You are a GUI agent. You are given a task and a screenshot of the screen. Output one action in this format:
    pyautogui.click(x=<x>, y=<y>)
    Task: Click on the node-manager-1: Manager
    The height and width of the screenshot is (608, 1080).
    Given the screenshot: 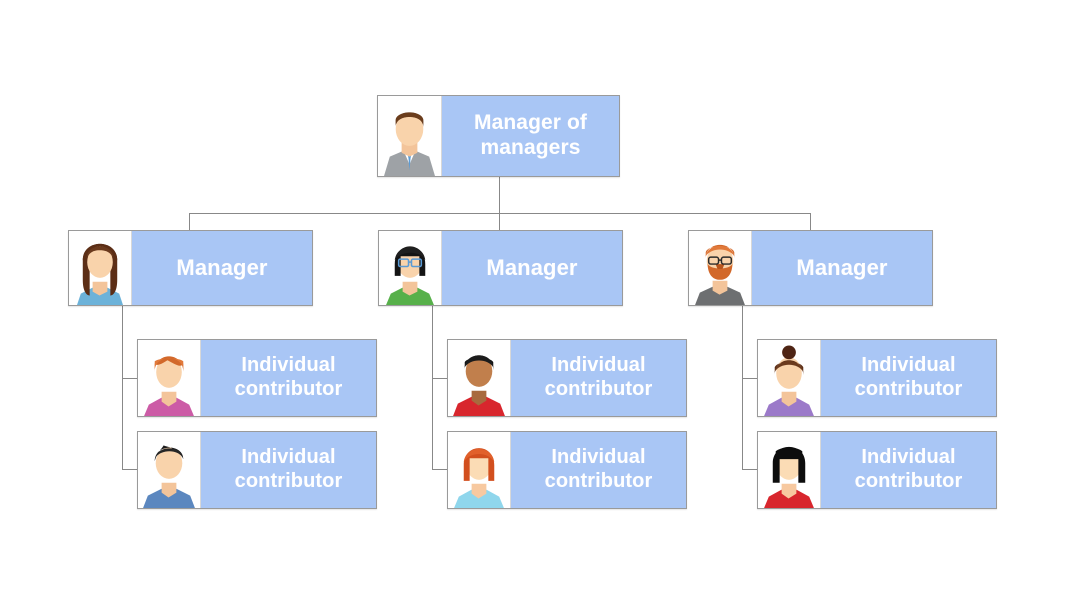 What is the action you would take?
    pyautogui.click(x=190, y=268)
    